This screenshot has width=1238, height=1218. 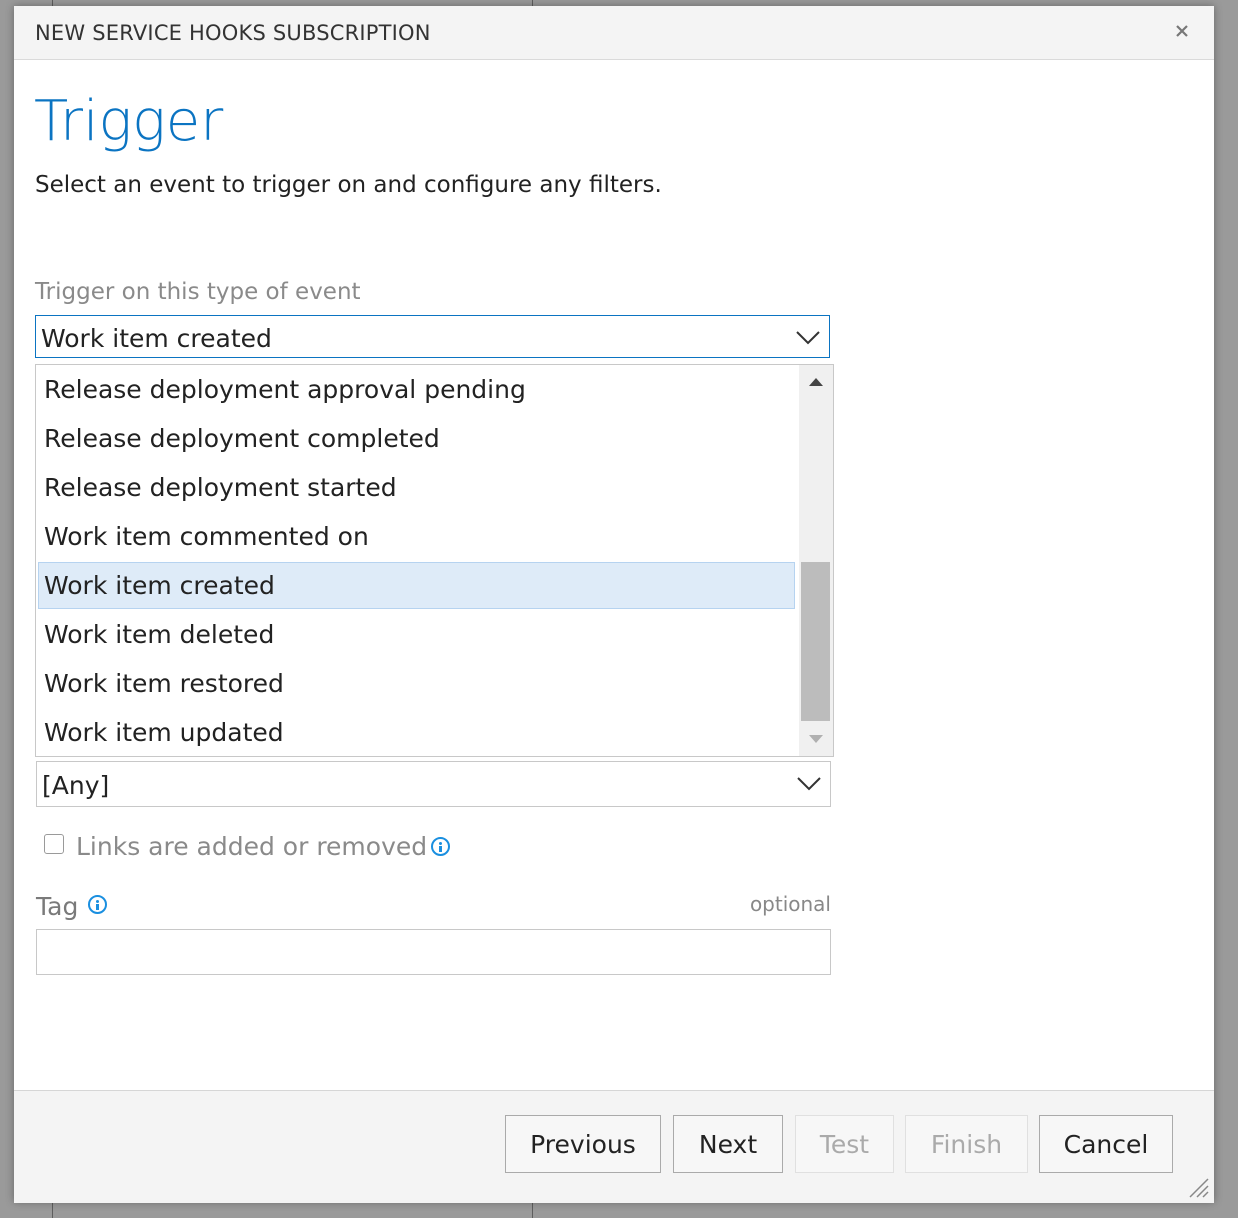 What do you see at coordinates (416, 635) in the screenshot?
I see `list-item: Work item deleted` at bounding box center [416, 635].